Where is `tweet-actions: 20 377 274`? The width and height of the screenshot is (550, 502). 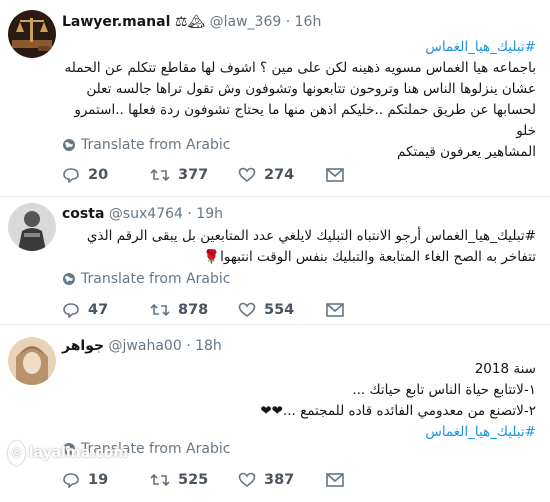
tweet-actions: 20 377 274 is located at coordinates (209, 175).